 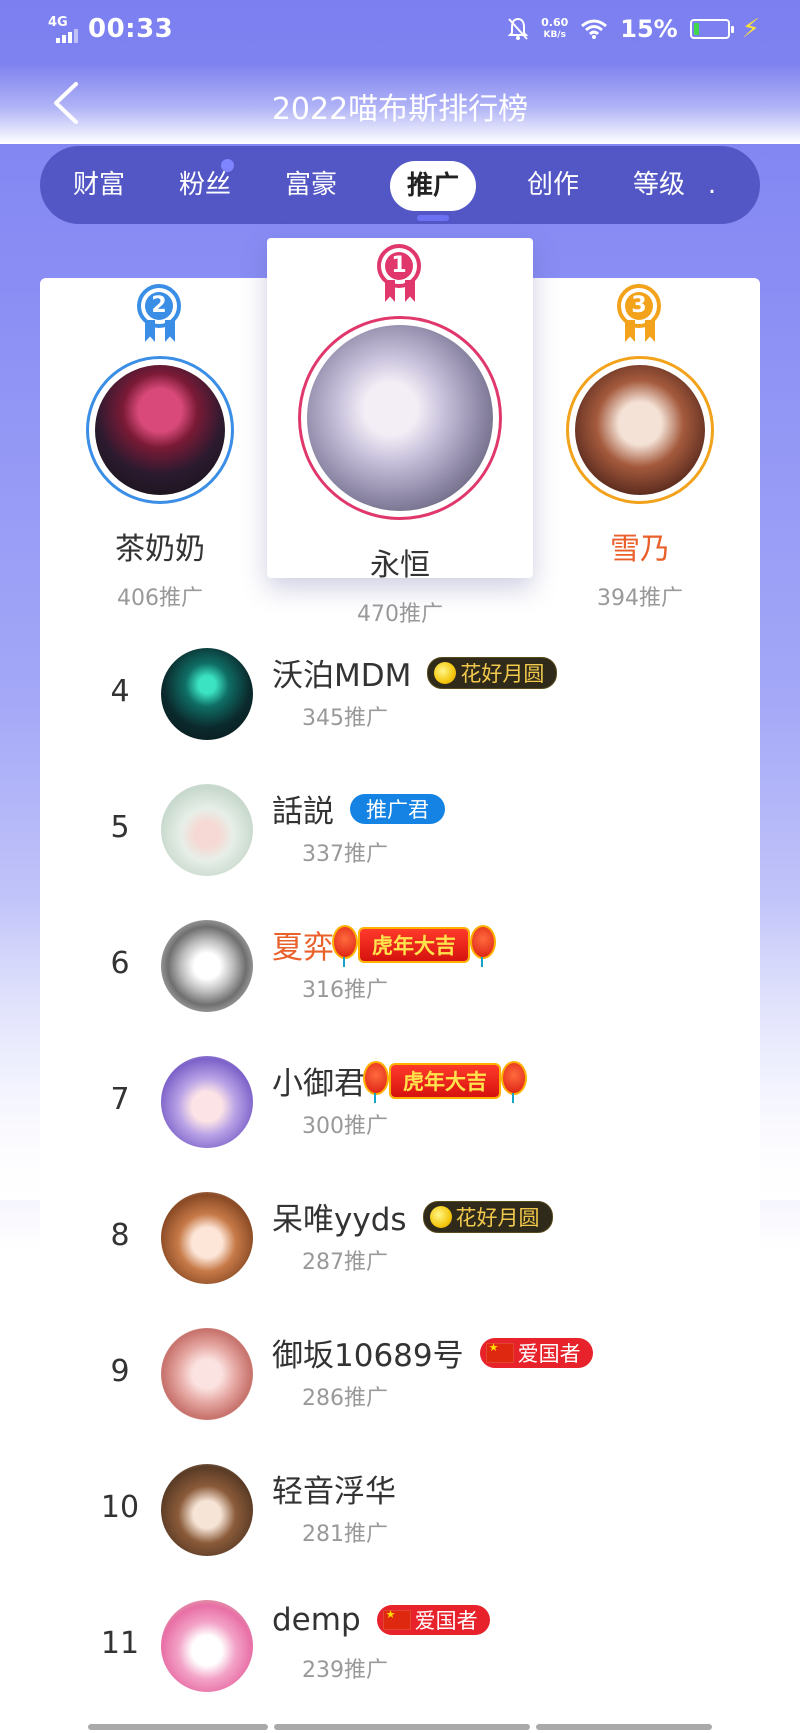 What do you see at coordinates (499, 1352) in the screenshot?
I see `china-flag-icon` at bounding box center [499, 1352].